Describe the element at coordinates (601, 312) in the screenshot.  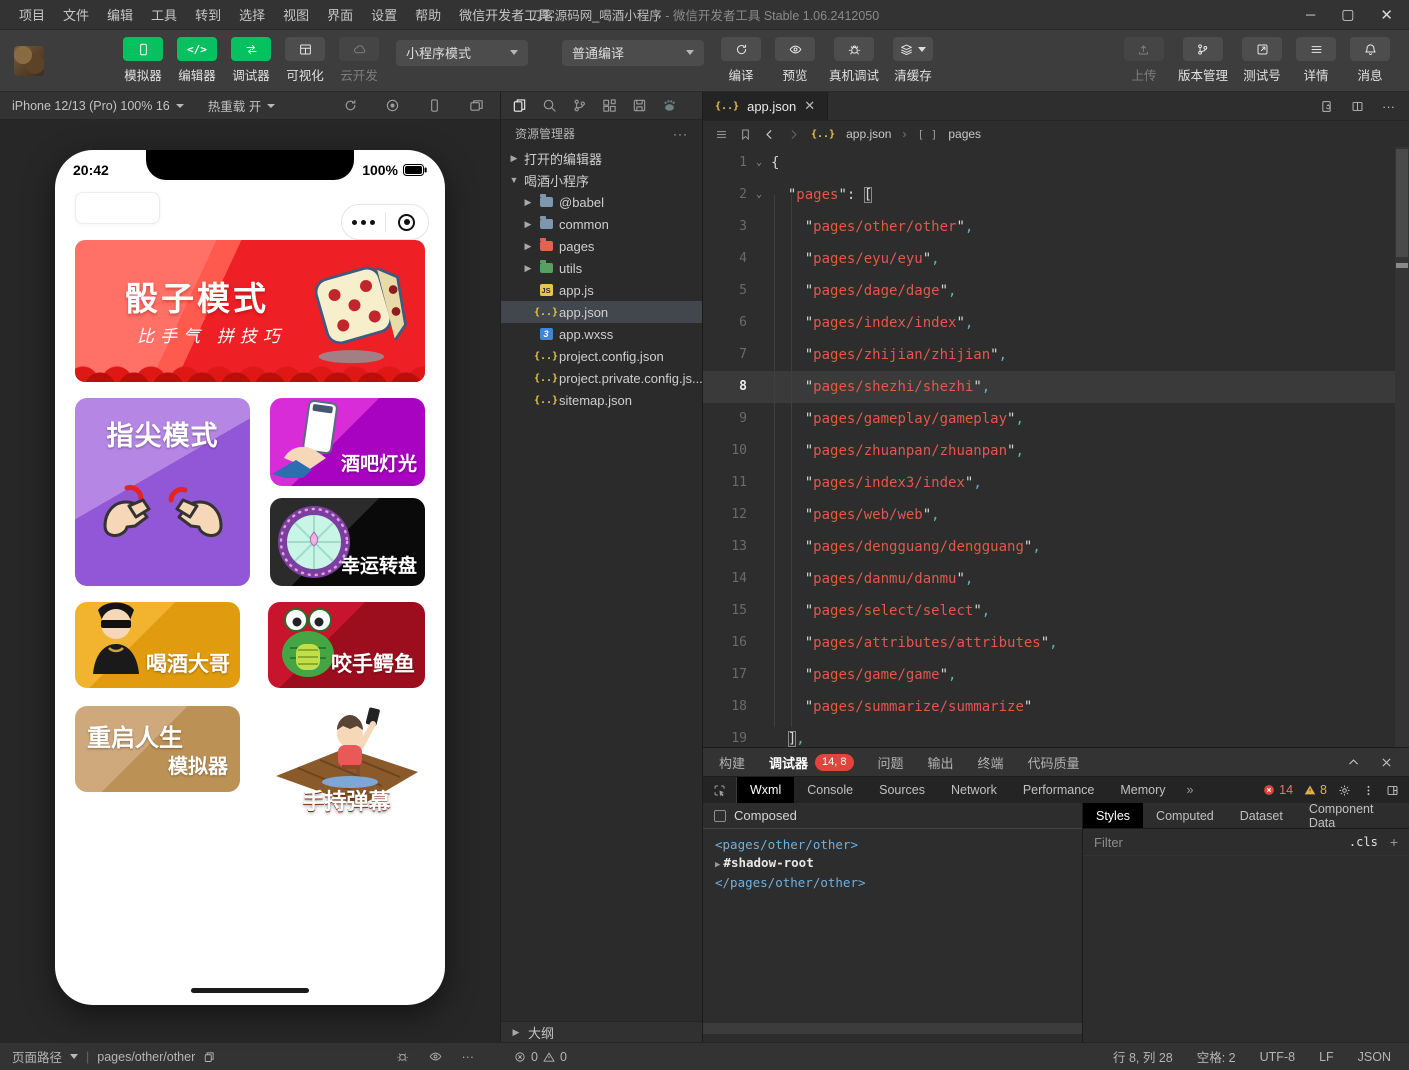
I see `explorer-item-app.json: {..} app.json` at that location.